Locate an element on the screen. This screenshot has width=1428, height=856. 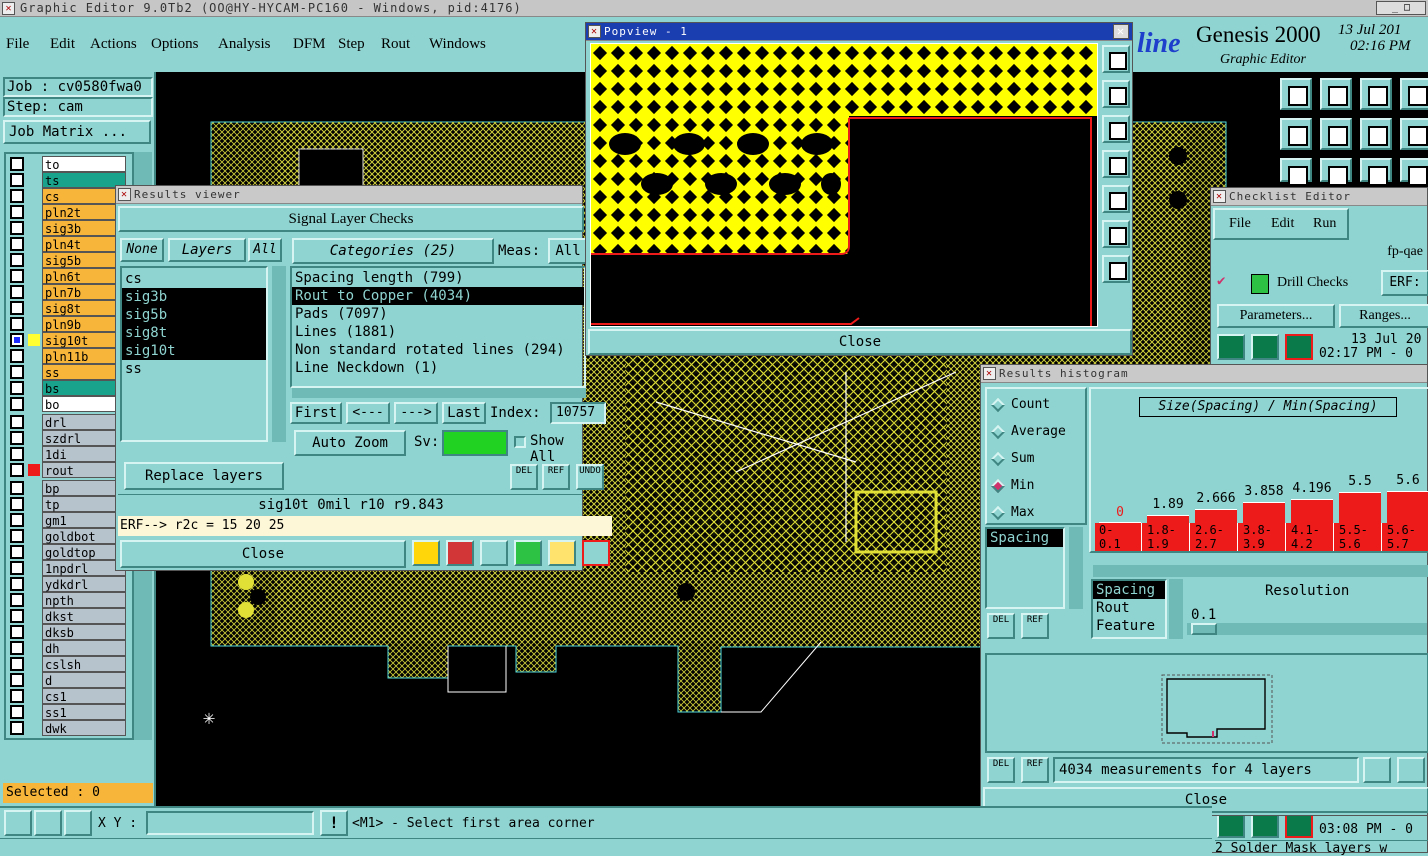
layer-name: bo is located at coordinates (84, 404).